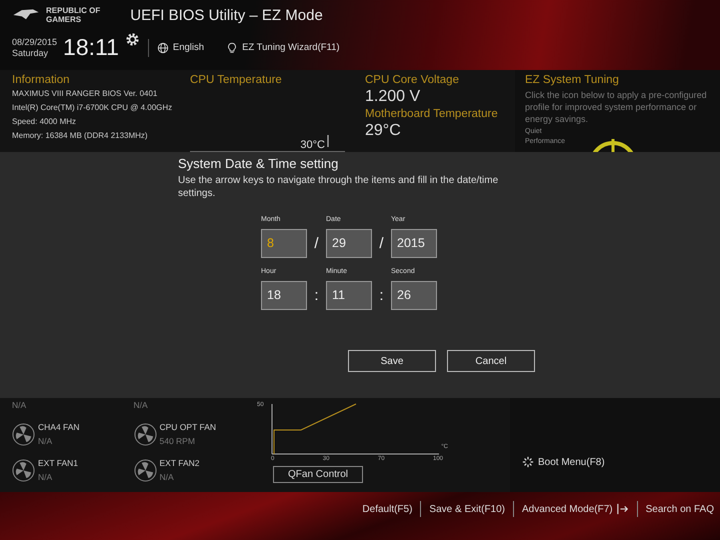  Describe the element at coordinates (393, 96) in the screenshot. I see `voltage-reading: 1.200 V` at that location.